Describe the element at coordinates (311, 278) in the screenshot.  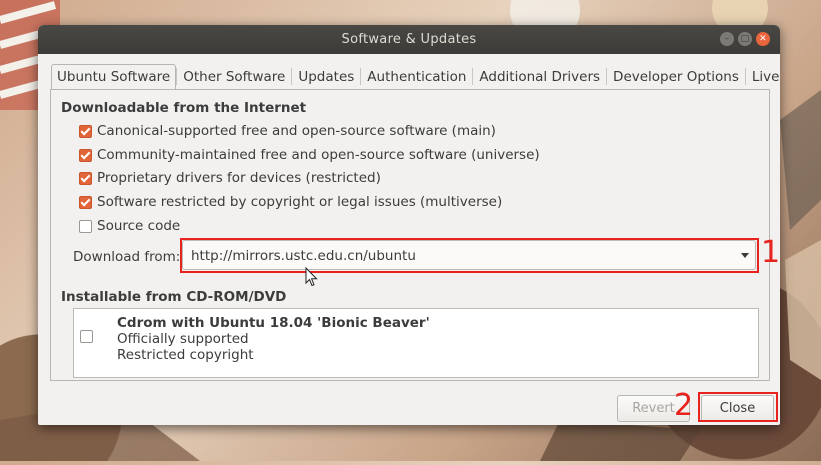
I see `mouse-pointer-icon` at that location.